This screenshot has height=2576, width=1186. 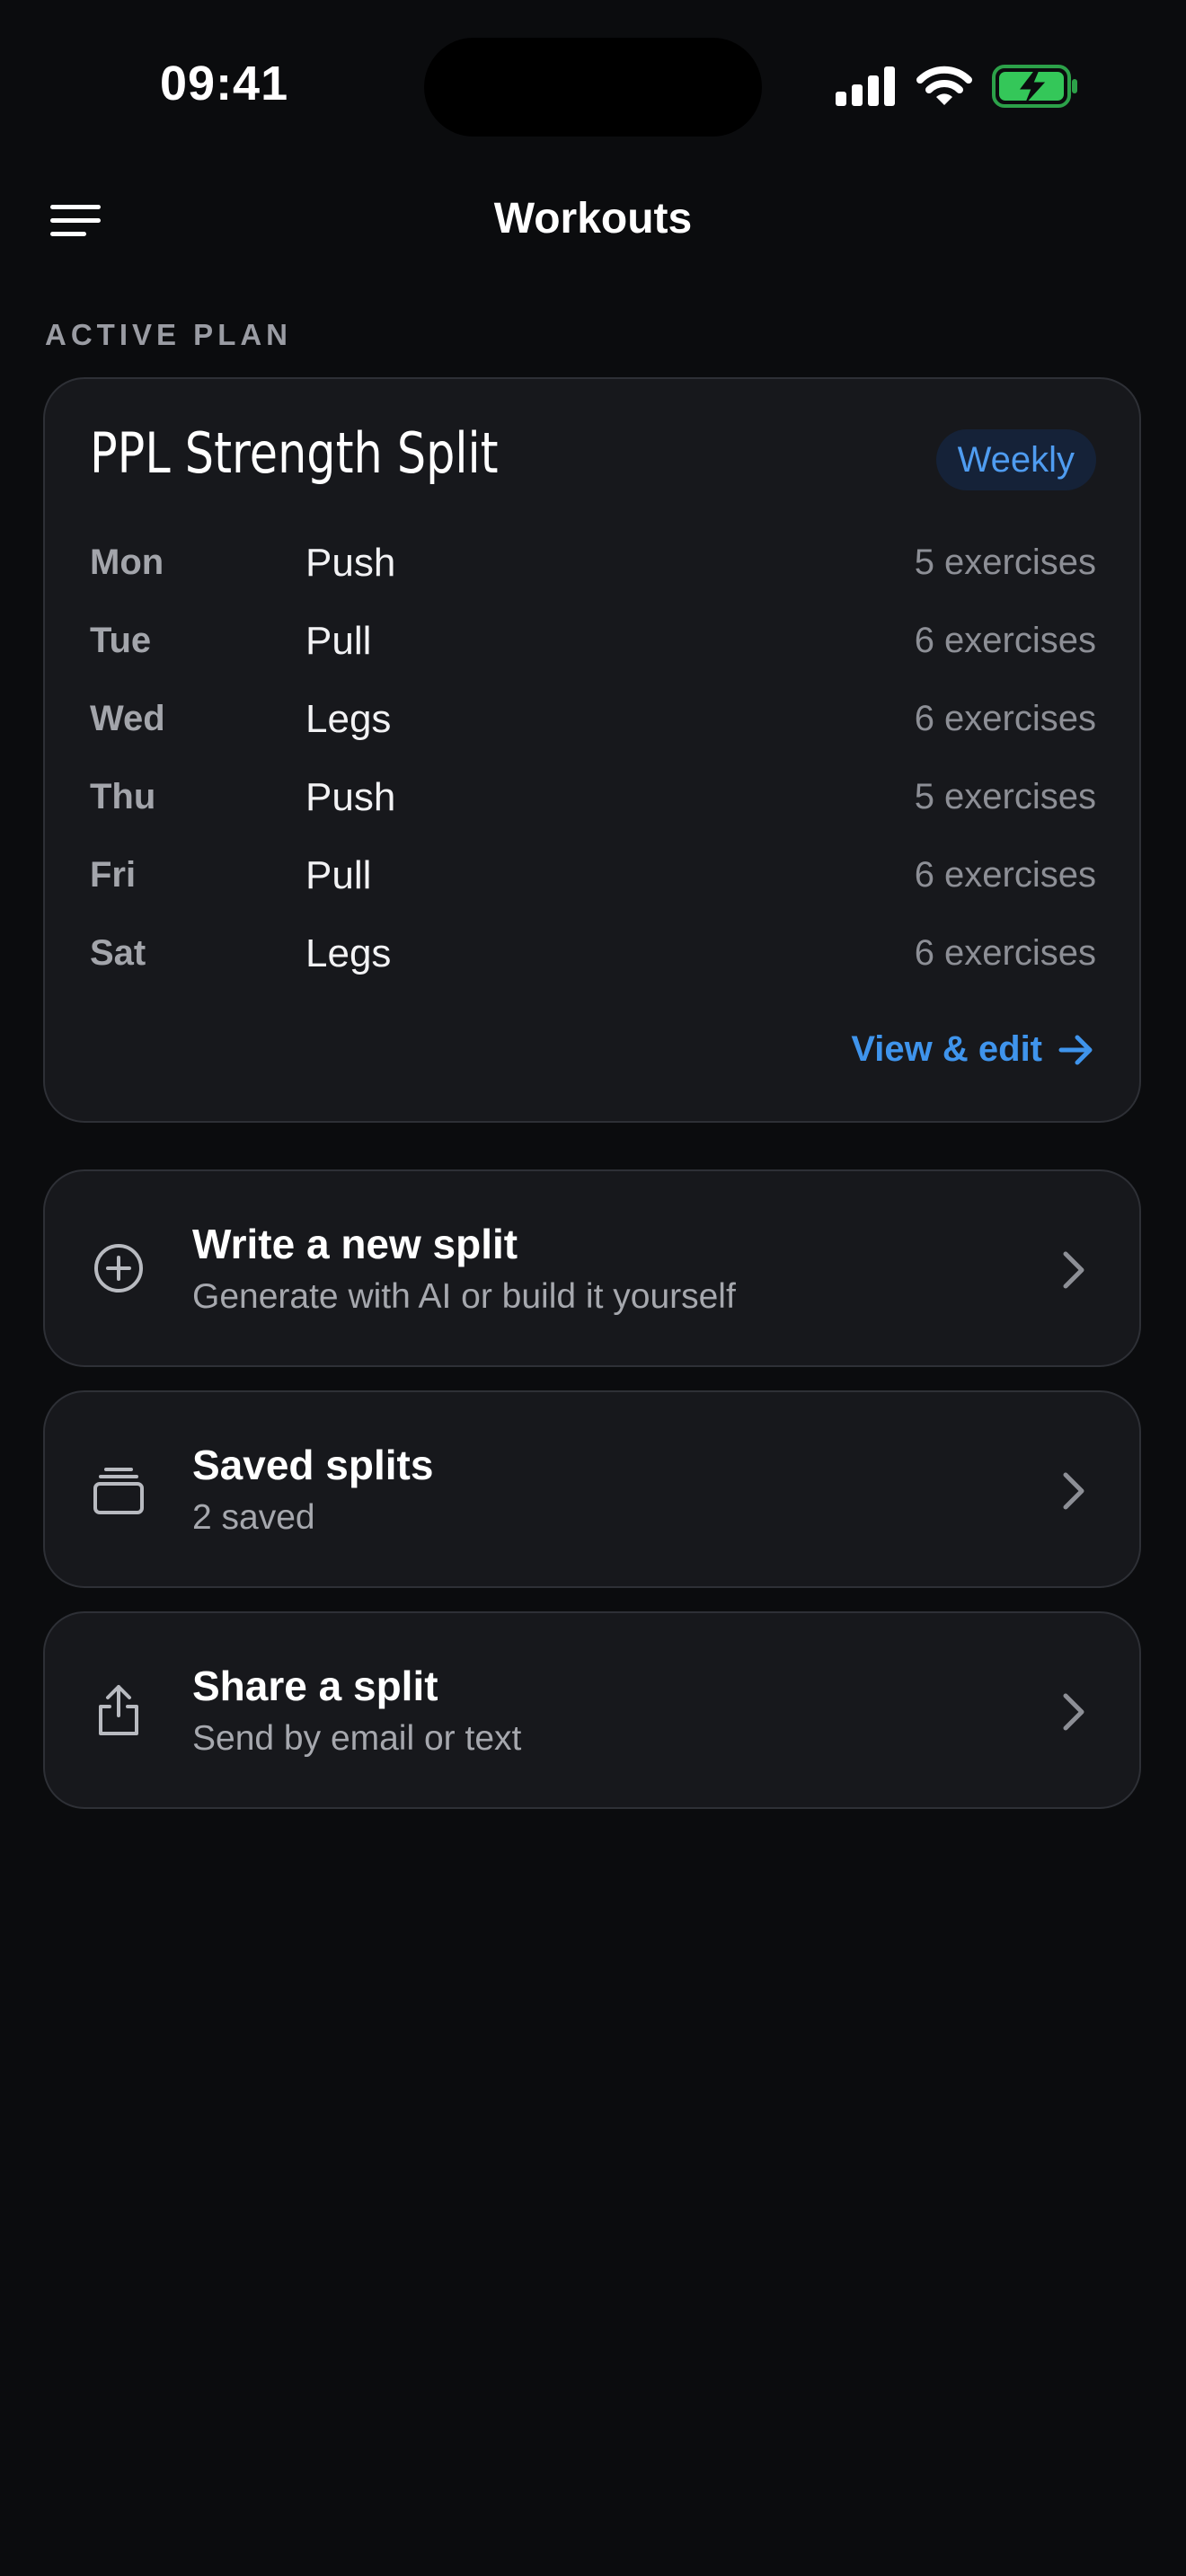 I want to click on stack-icon, so click(x=118, y=1491).